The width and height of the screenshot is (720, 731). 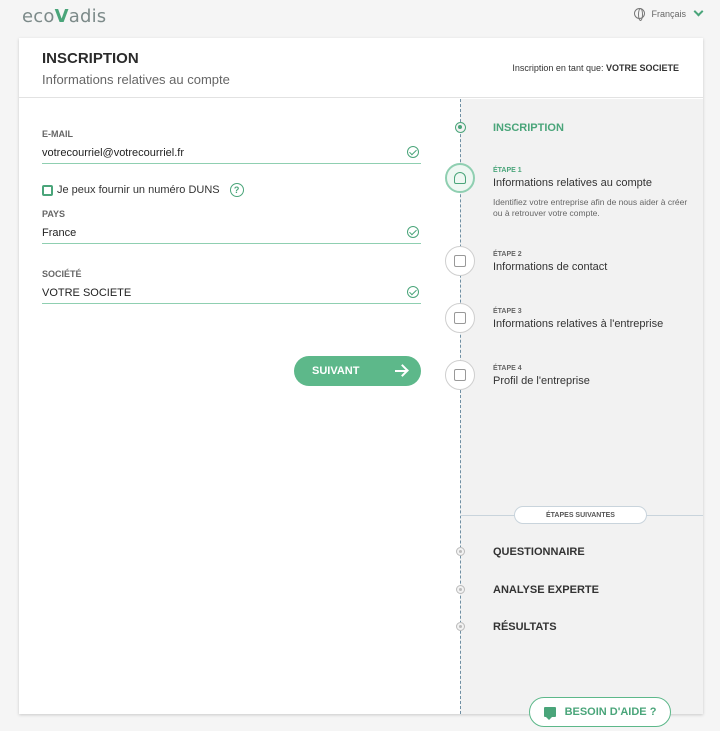 What do you see at coordinates (578, 324) in the screenshot?
I see `step-3-name: Informations relatives à l'entreprise` at bounding box center [578, 324].